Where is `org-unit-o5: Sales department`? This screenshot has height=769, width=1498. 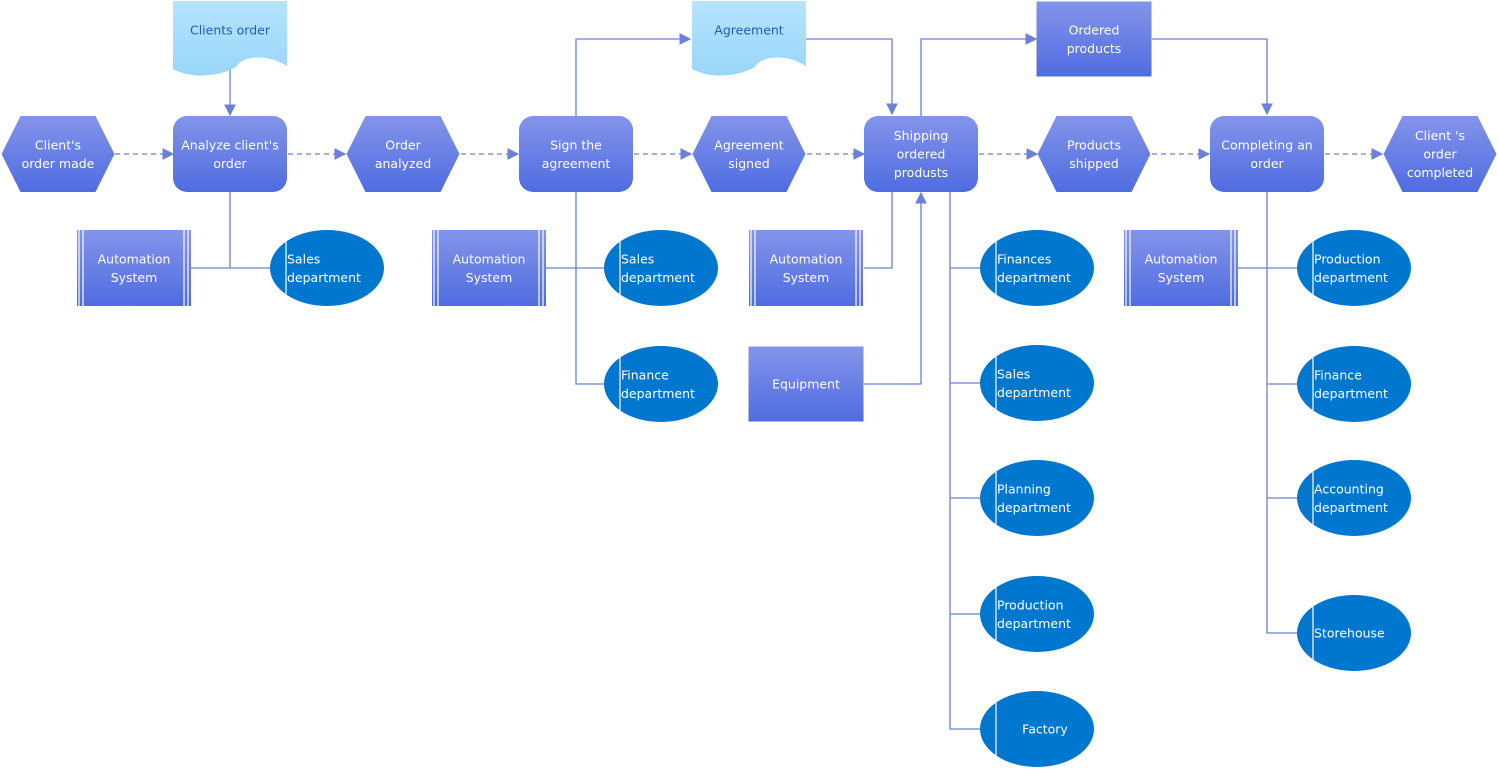
org-unit-o5: Sales department is located at coordinates (1037, 383).